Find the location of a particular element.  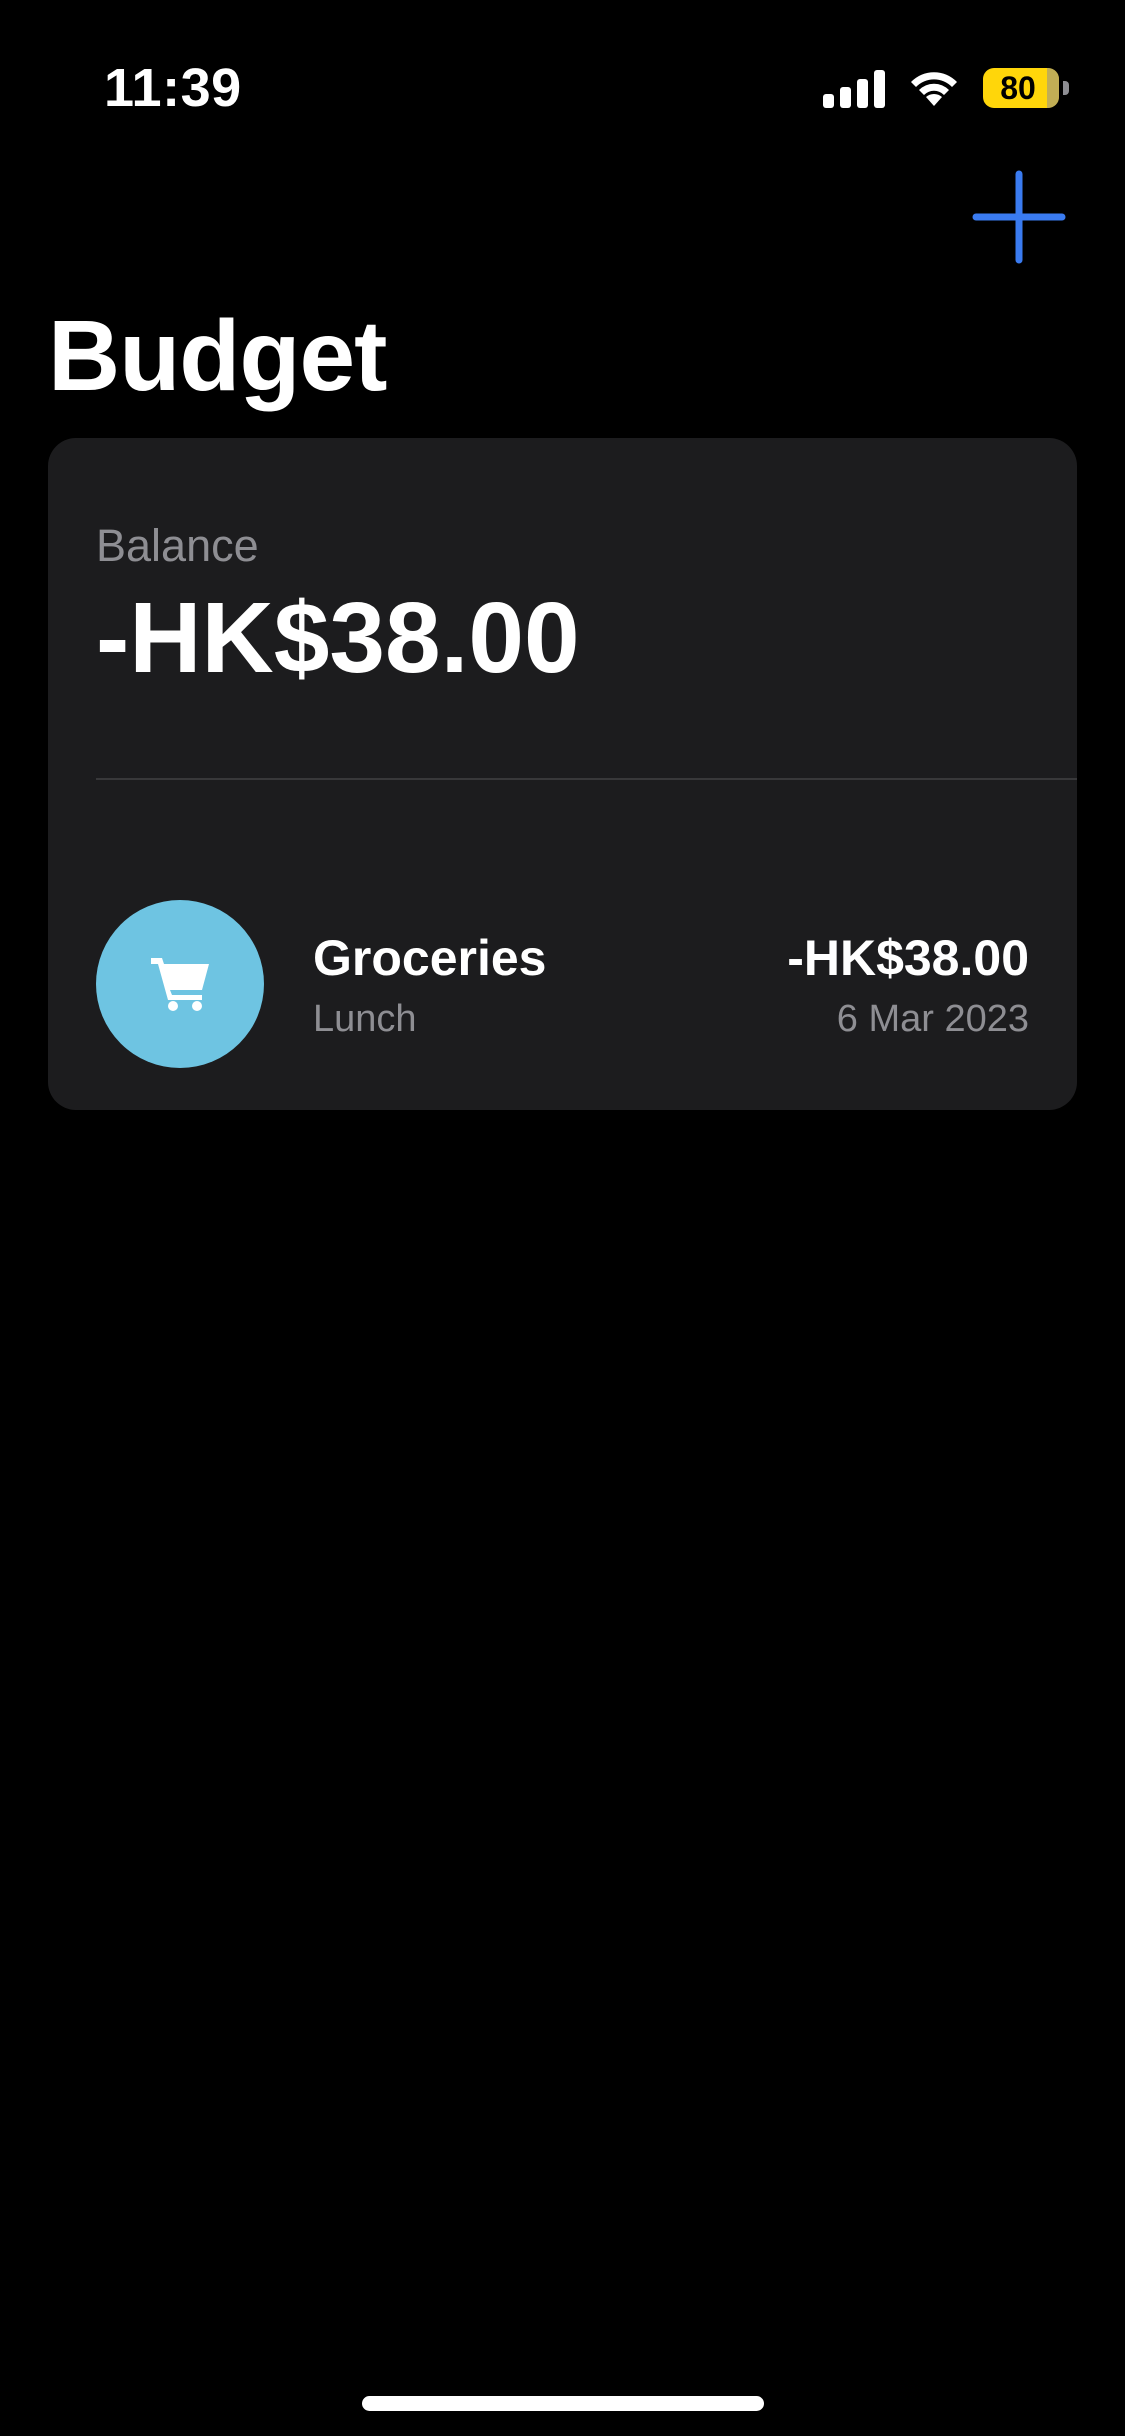

transaction-row: Groceries Lunch -HK$38.00 6 Mar 2023 is located at coordinates (562, 945).